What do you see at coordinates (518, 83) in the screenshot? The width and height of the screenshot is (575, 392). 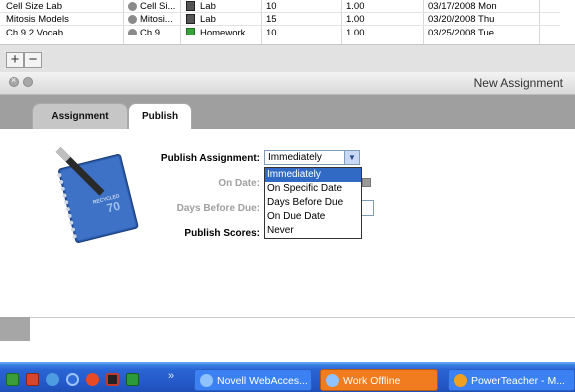 I see `dialog-title: New Assignment` at bounding box center [518, 83].